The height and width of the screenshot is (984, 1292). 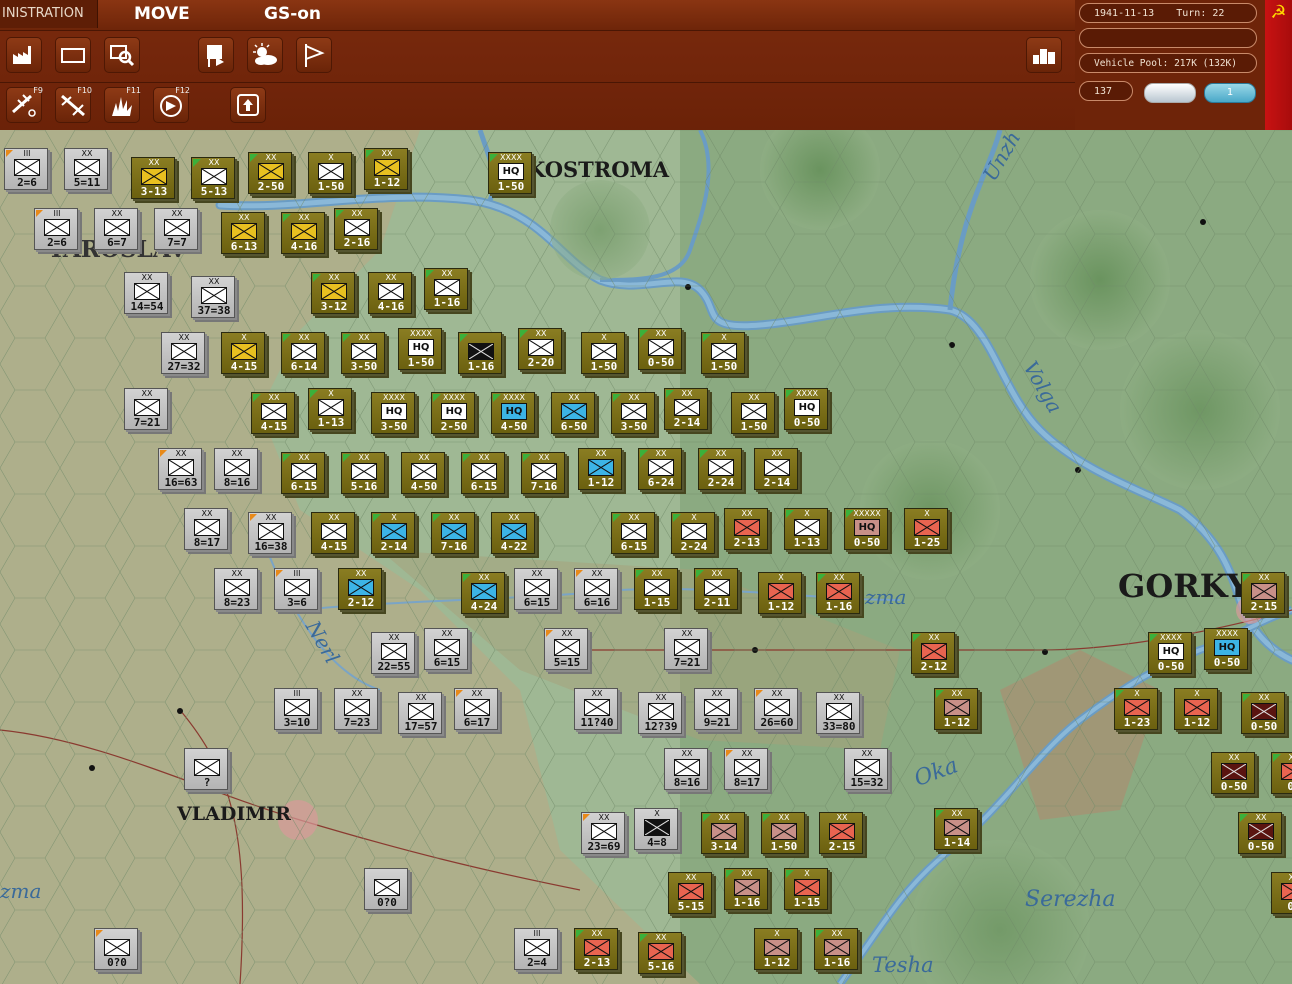 I want to click on air-badge: 1, so click(x=1230, y=93).